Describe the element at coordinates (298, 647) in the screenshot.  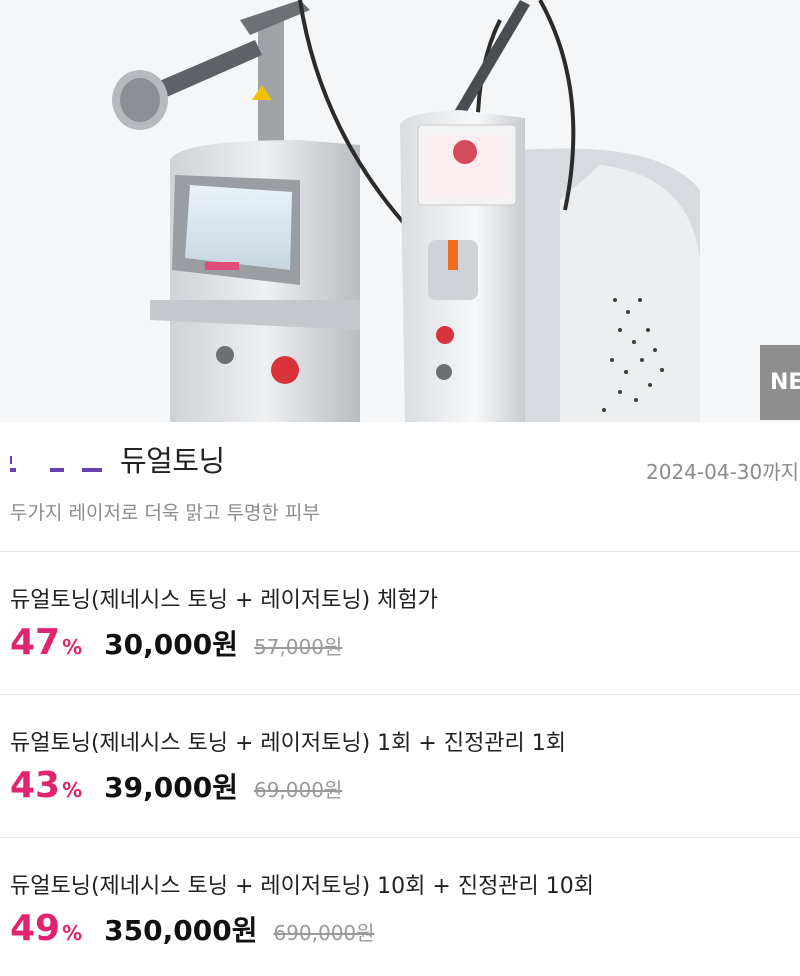
I see `original-price: 57,000원` at that location.